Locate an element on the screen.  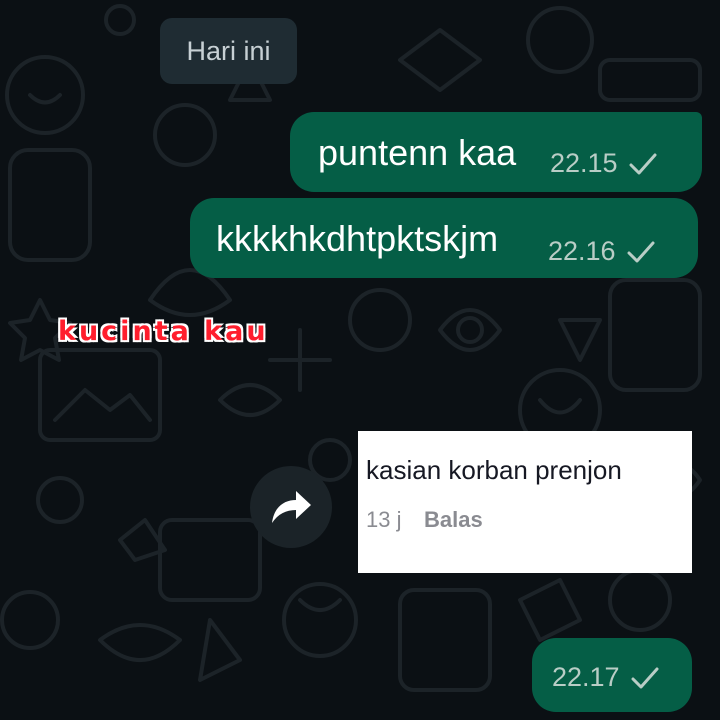
message-text: puntenn kaa is located at coordinates (417, 152).